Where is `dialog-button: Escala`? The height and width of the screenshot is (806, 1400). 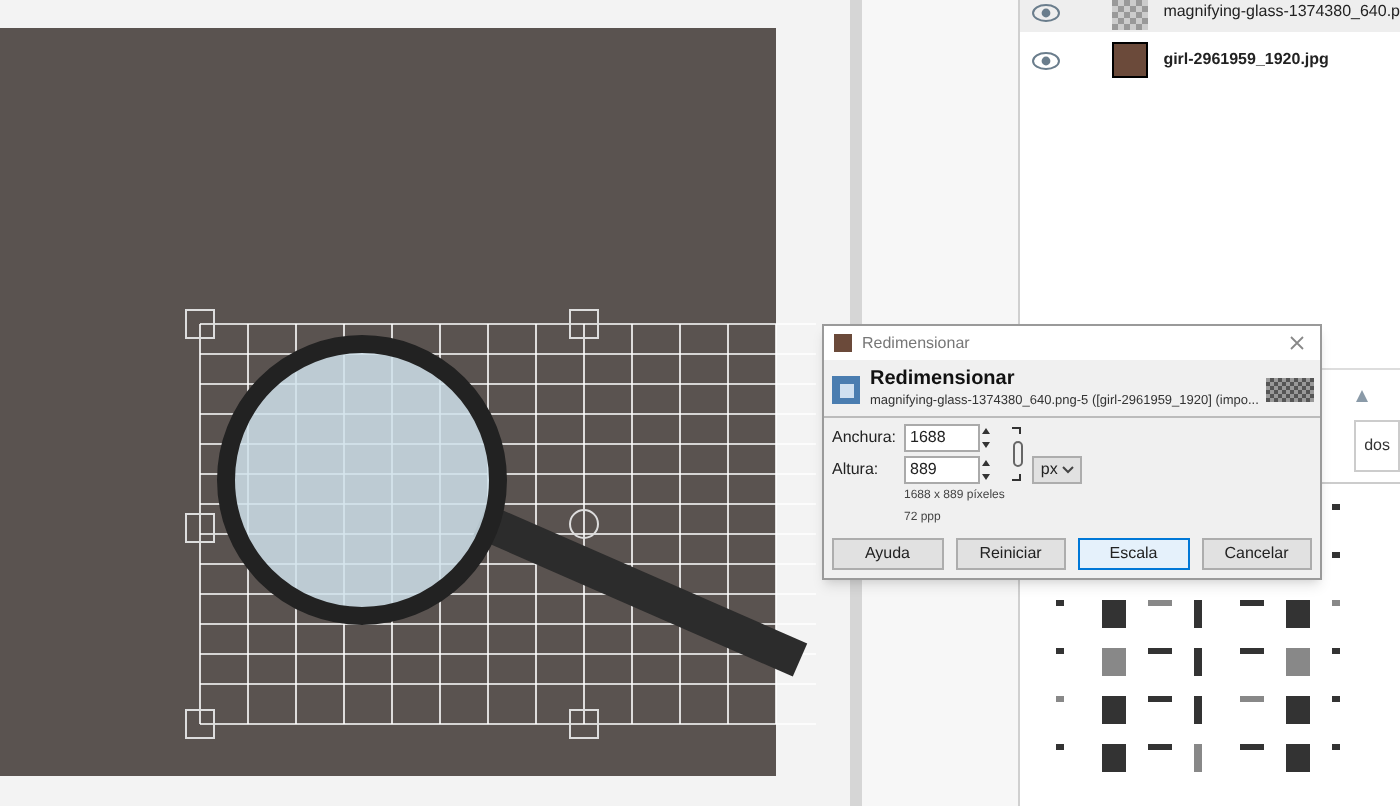
dialog-button: Escala is located at coordinates (1133, 554).